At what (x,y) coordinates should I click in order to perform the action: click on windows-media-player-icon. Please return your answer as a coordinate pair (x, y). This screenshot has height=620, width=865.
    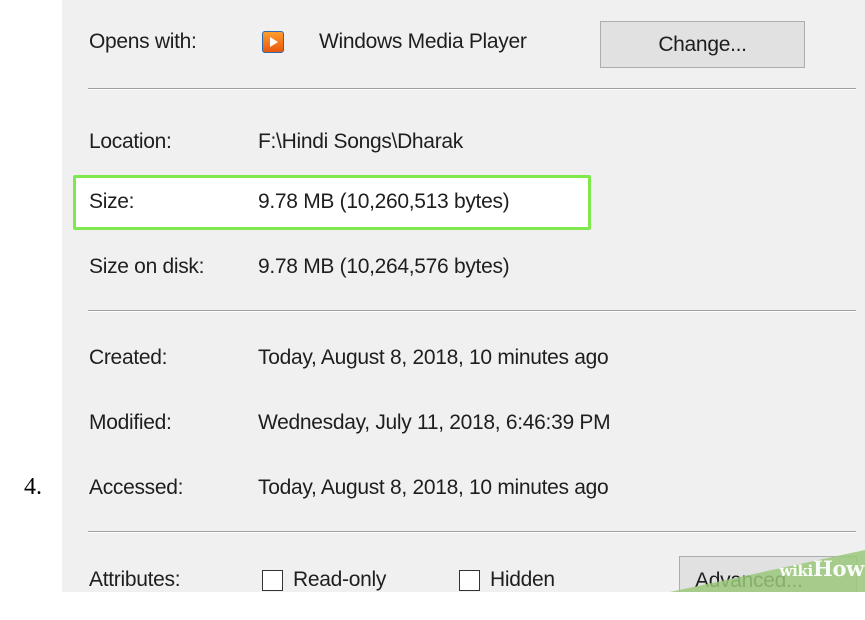
    Looking at the image, I should click on (273, 42).